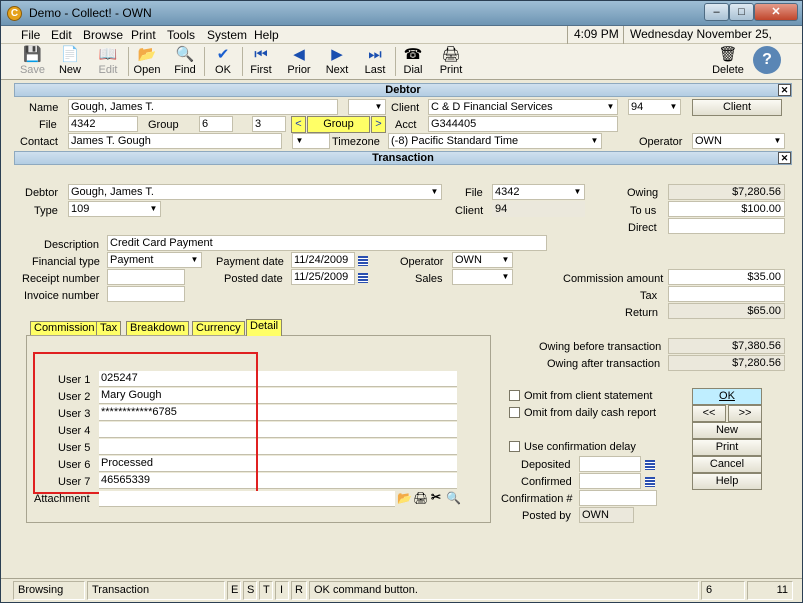  I want to click on edit-button: 📖 Edit, so click(108, 61).